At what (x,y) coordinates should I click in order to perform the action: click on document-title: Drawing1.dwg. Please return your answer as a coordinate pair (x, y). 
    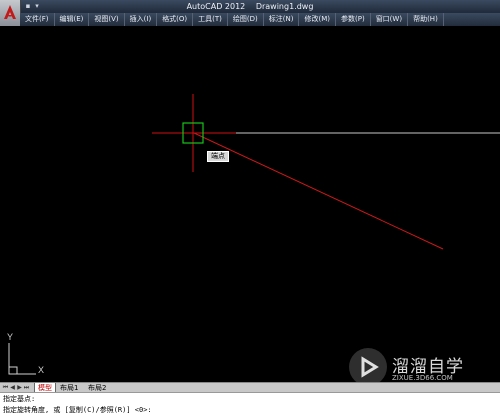
    Looking at the image, I should click on (284, 6).